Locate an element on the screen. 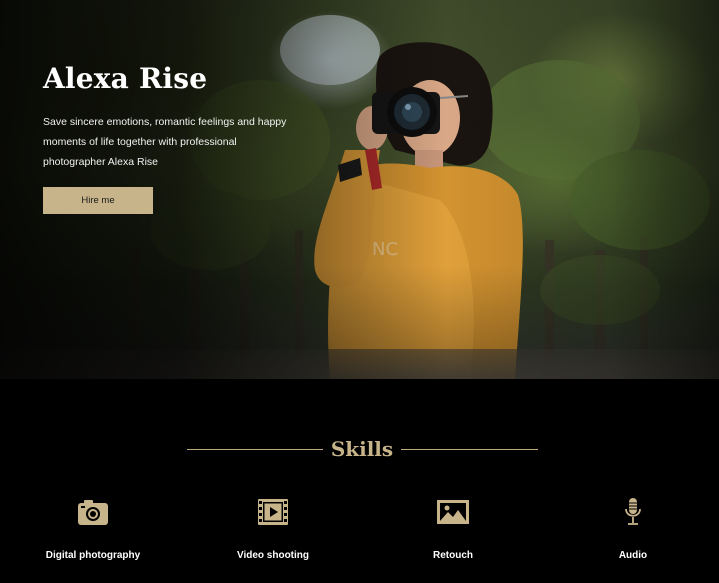 The image size is (719, 583). skill-item-digital-photography: Digital photography is located at coordinates (93, 529).